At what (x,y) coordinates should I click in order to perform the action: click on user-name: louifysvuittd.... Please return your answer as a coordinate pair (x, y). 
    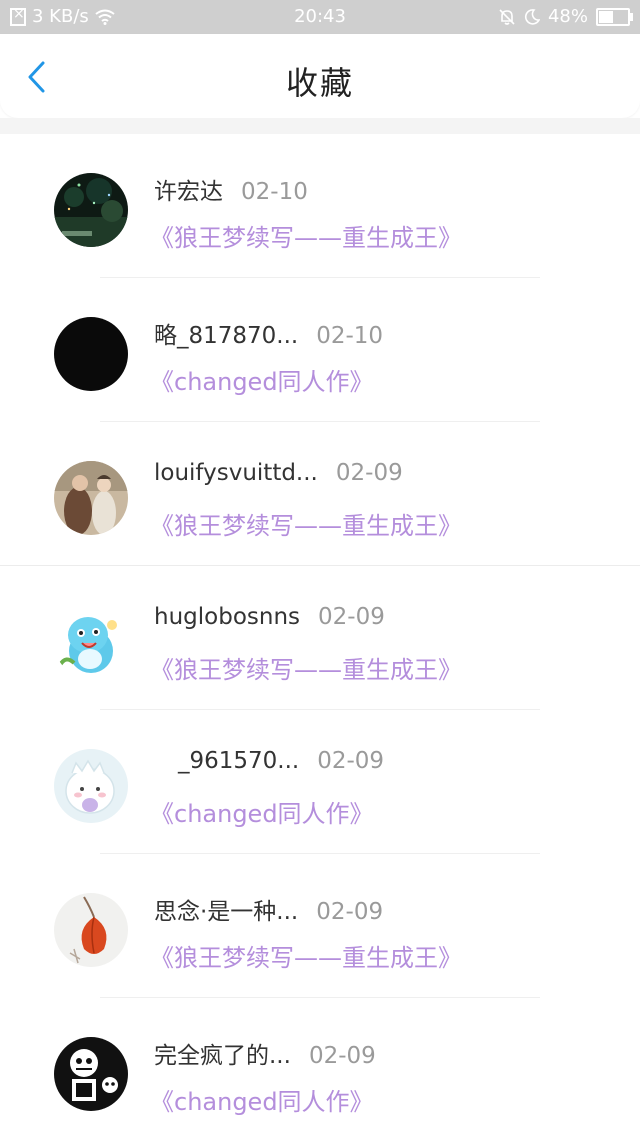
    Looking at the image, I should click on (236, 473).